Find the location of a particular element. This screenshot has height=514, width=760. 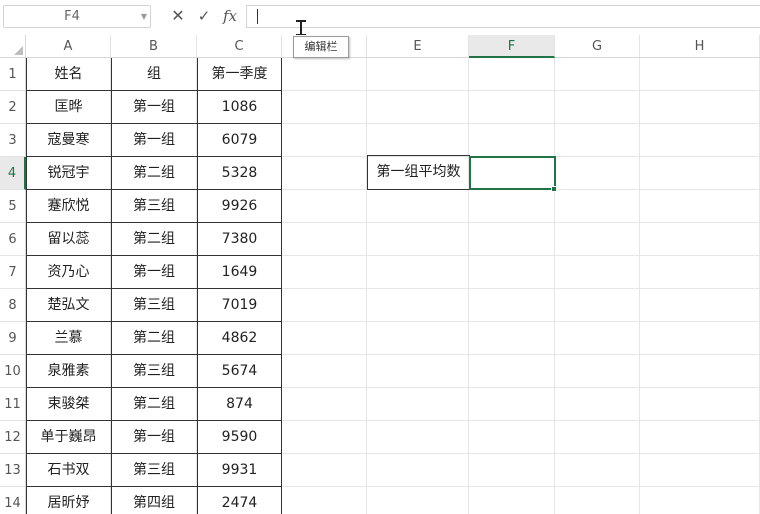

average-label-cell: 第一组平均数 is located at coordinates (418, 172).